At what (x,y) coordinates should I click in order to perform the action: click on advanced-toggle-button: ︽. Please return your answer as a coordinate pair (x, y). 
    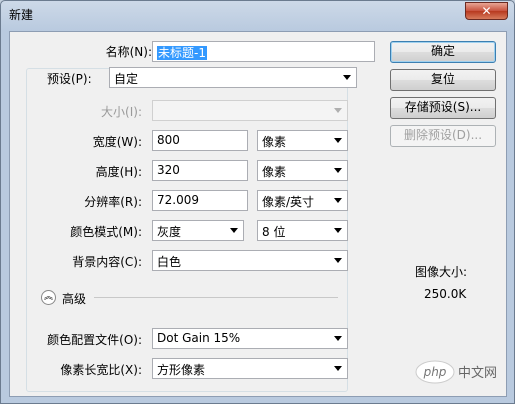
    Looking at the image, I should click on (48, 297).